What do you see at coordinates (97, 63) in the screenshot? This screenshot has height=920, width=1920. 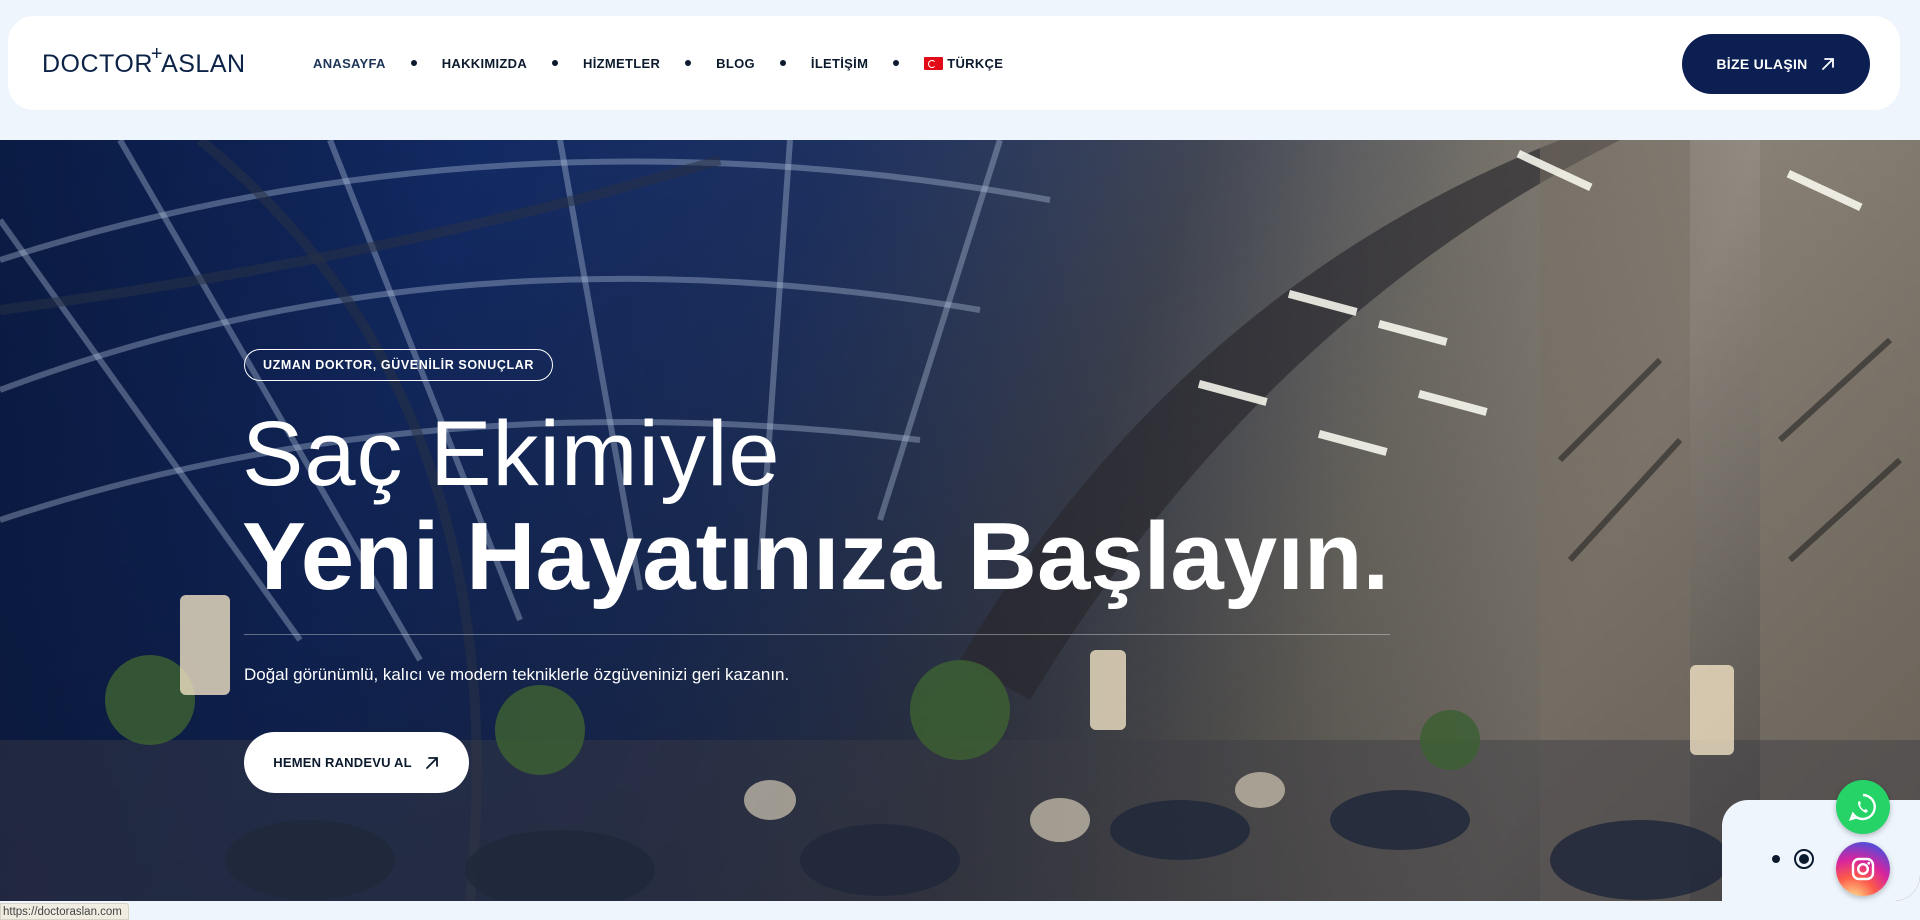 I see `logo-text-left: DOCTOR` at bounding box center [97, 63].